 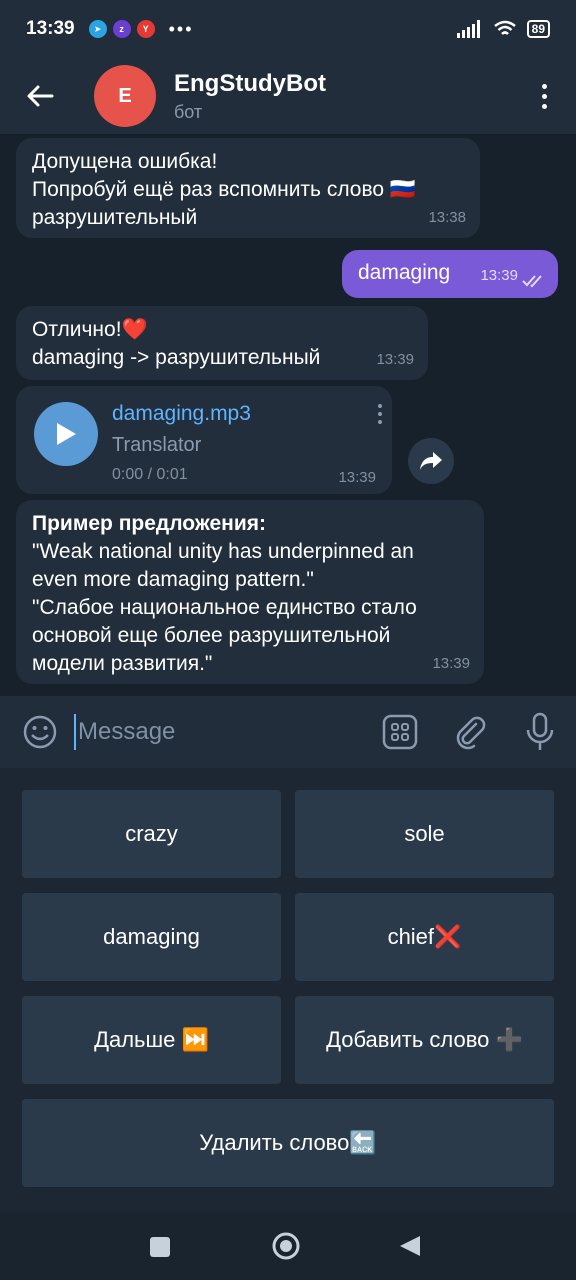 I want to click on emoji-button, so click(x=40, y=732).